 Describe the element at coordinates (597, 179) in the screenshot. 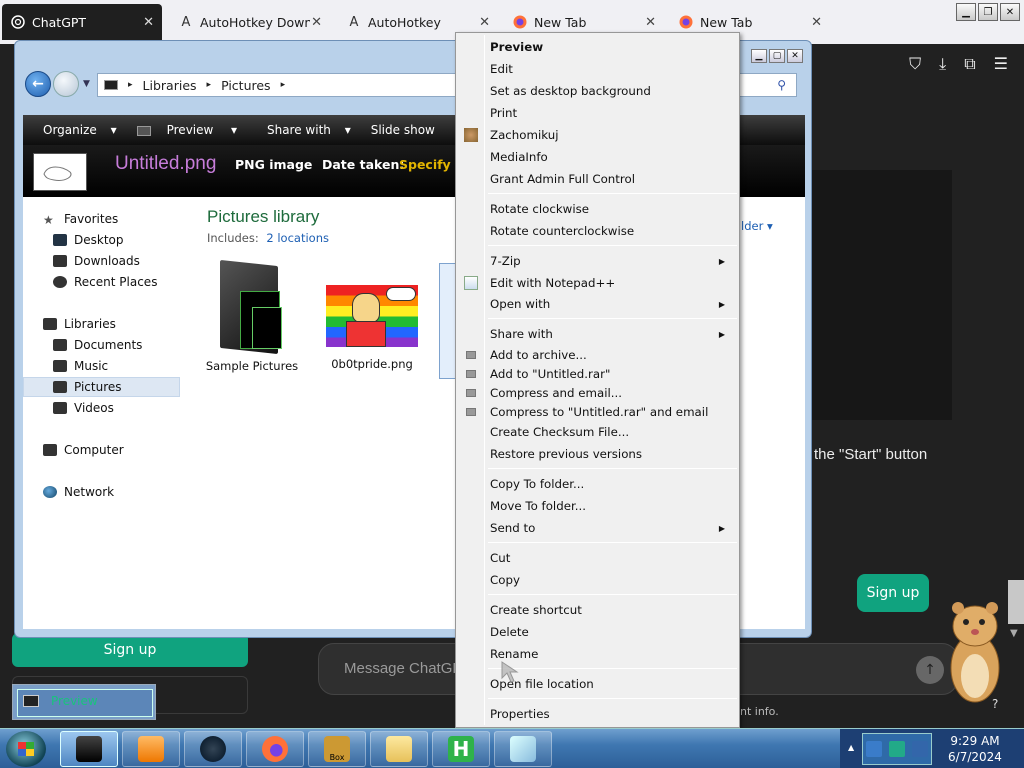

I see `menu-item-grant-admin: Grant Admin Full Control` at that location.